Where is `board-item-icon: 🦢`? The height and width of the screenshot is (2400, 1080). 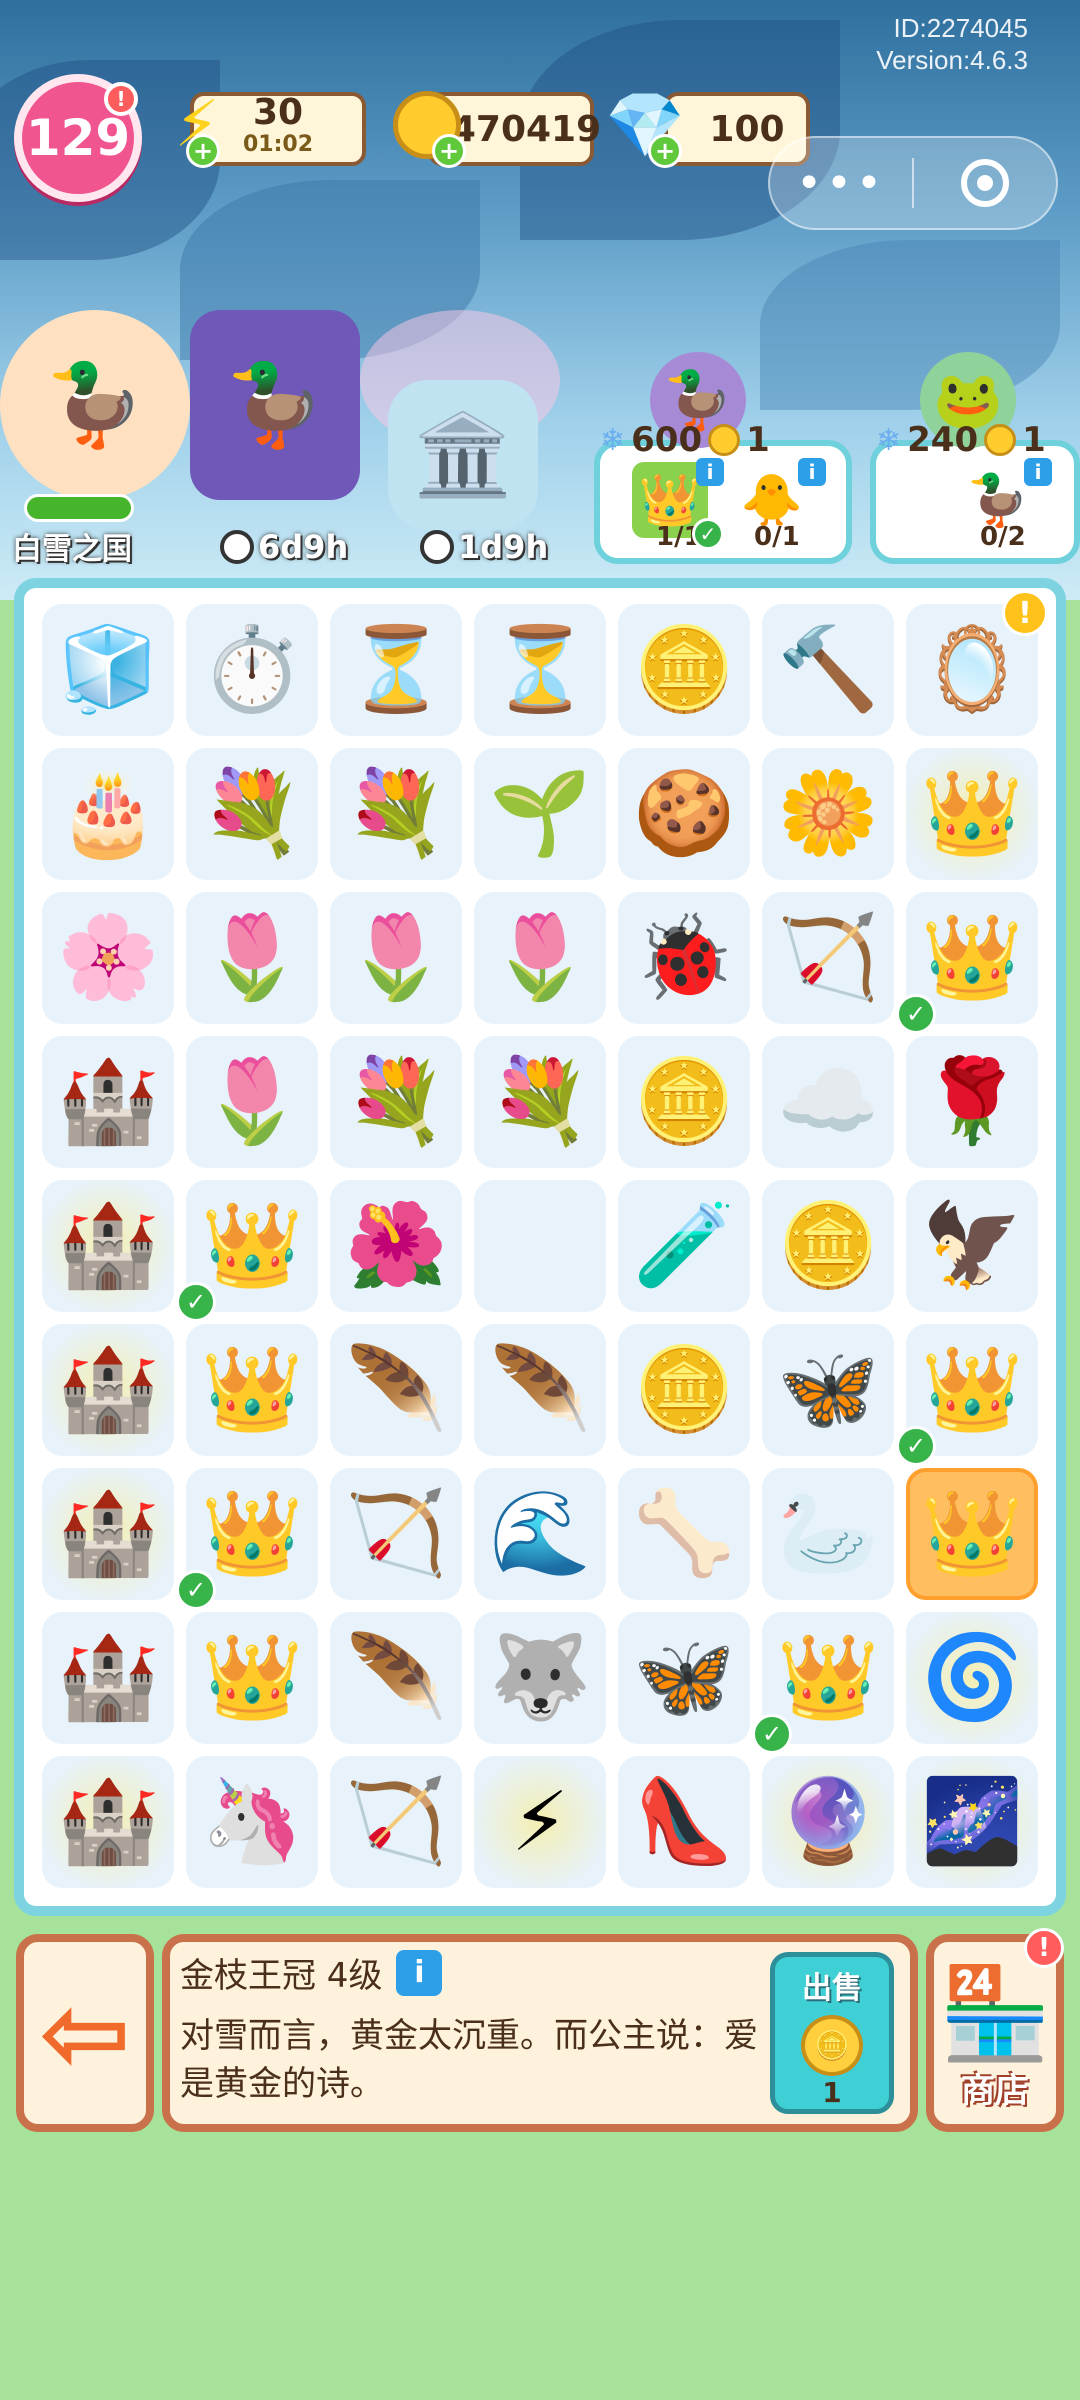
board-item-icon: 🦢 is located at coordinates (828, 1533).